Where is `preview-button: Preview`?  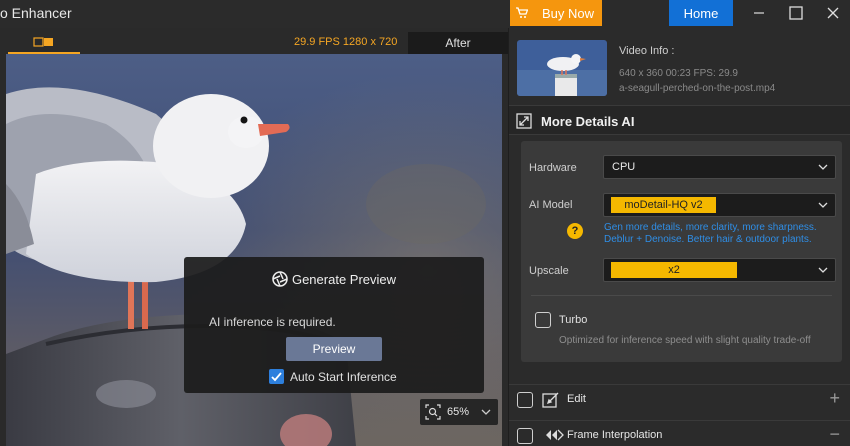
preview-button: Preview is located at coordinates (334, 349).